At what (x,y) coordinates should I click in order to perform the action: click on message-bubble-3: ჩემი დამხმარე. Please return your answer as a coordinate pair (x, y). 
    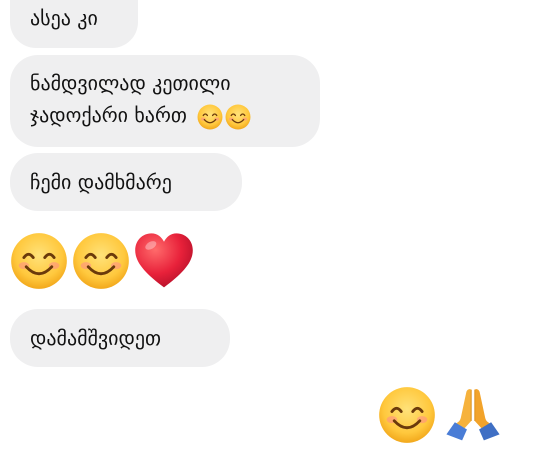
    Looking at the image, I should click on (126, 182).